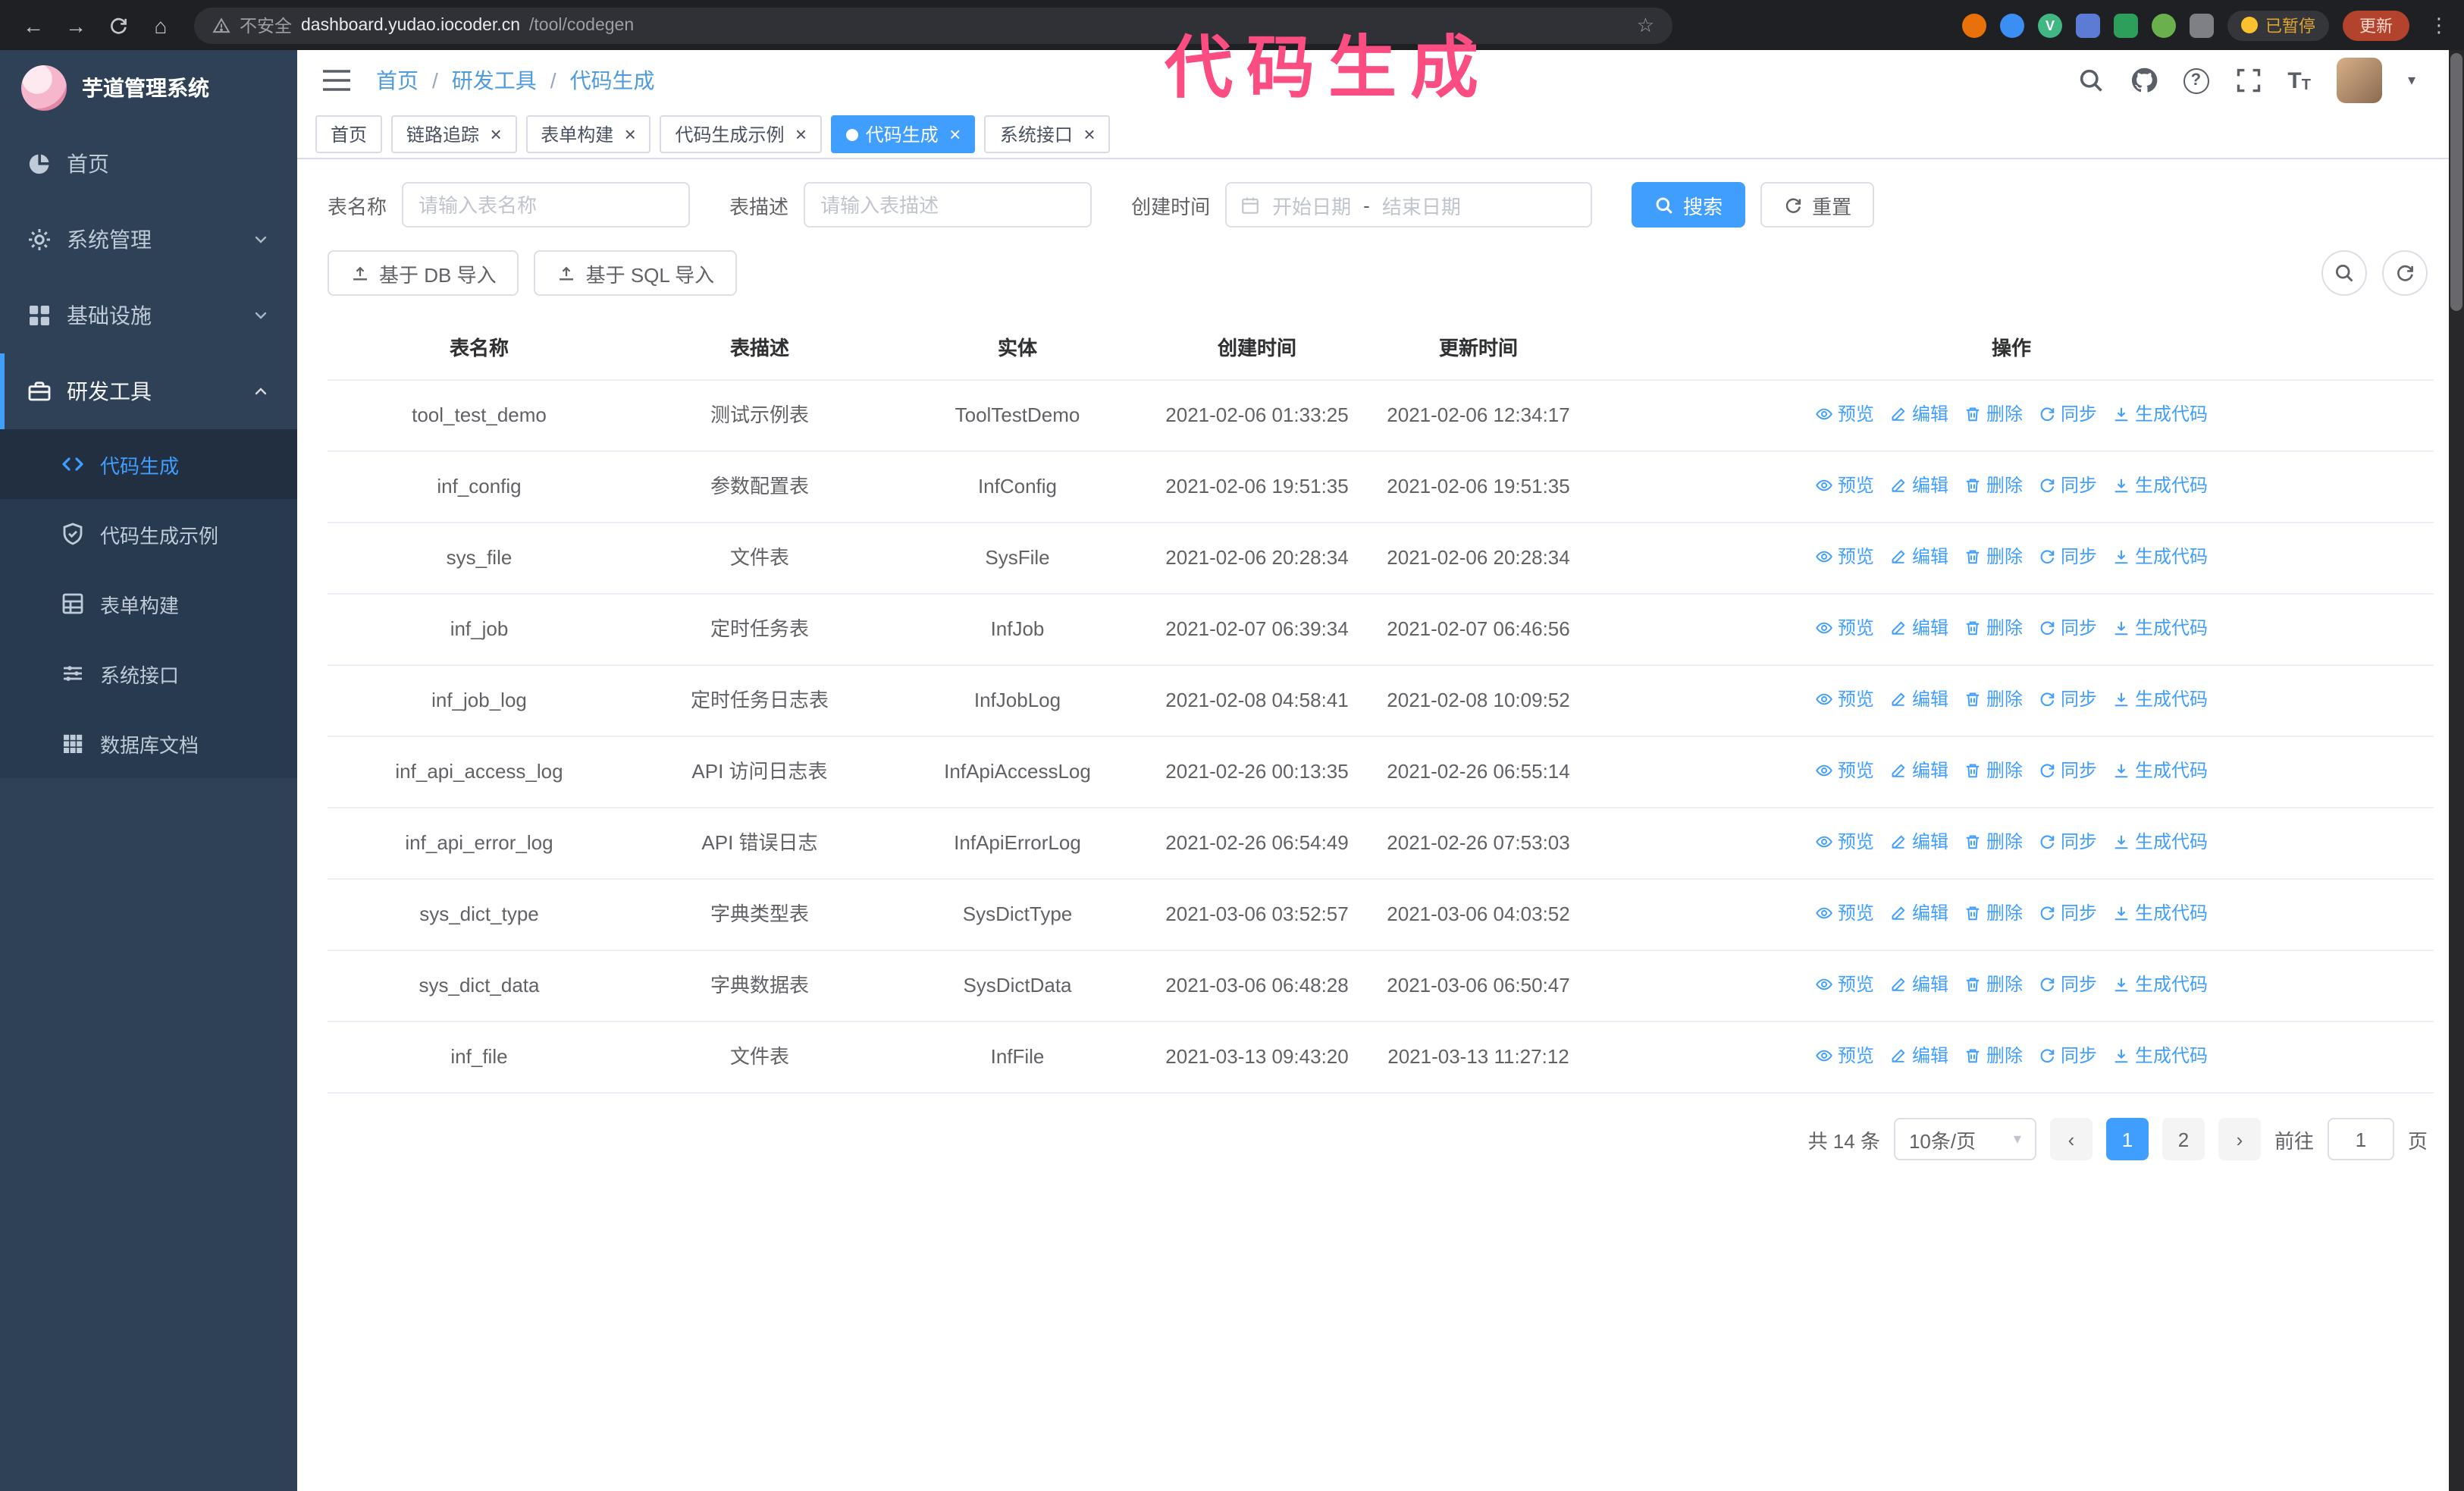  What do you see at coordinates (2456, 182) in the screenshot?
I see `scrollbar-thumb` at bounding box center [2456, 182].